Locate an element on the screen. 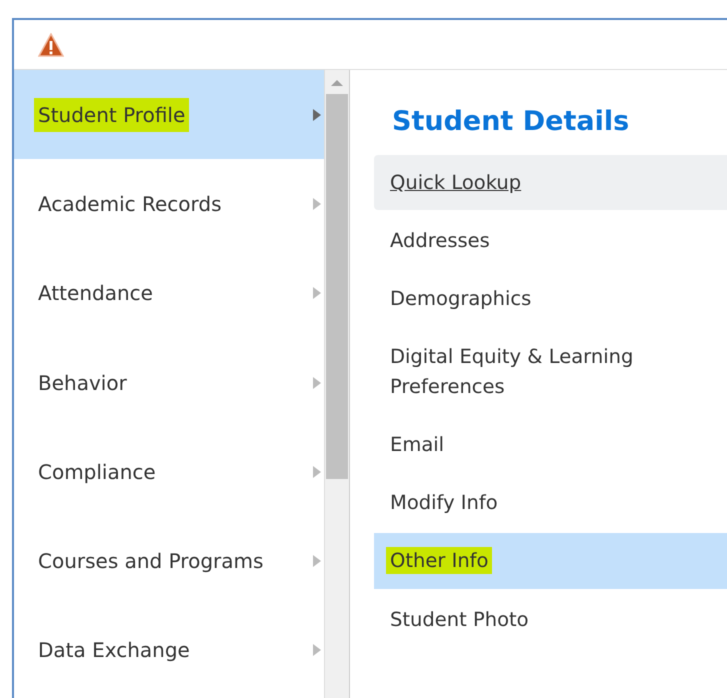 The height and width of the screenshot is (698, 727). menu-item: Student Profile is located at coordinates (169, 115).